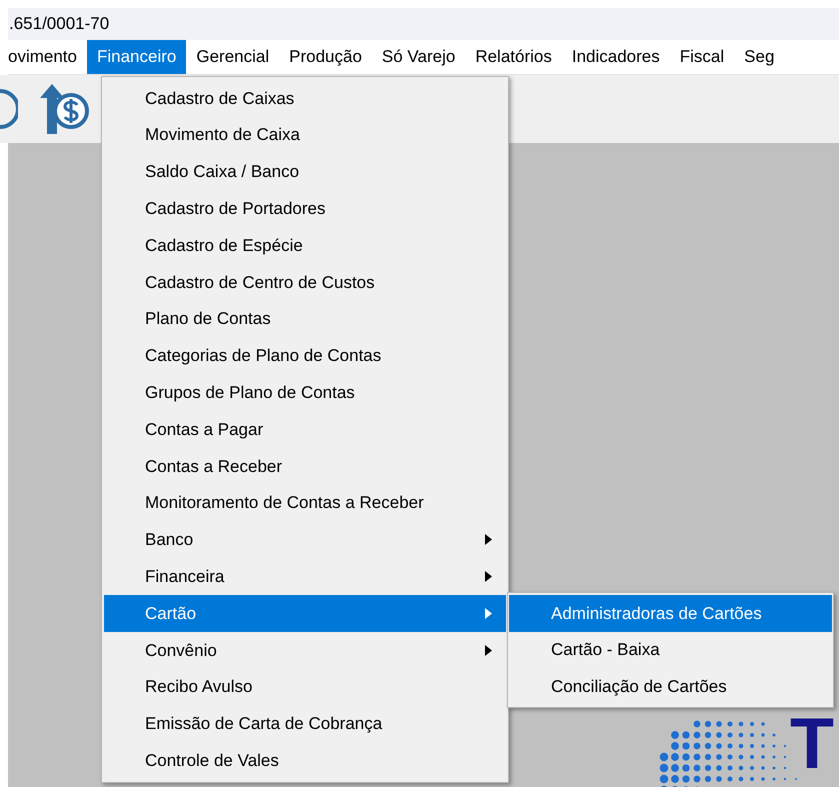 The width and height of the screenshot is (839, 787). Describe the element at coordinates (224, 245) in the screenshot. I see `dropdown-item-label: Cadastro de Espécie` at that location.